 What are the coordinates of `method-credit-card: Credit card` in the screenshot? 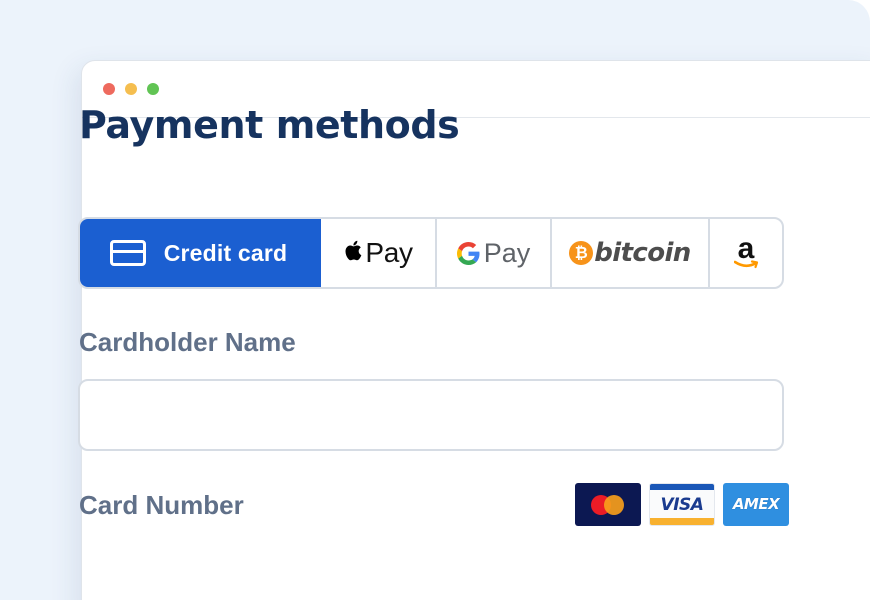 It's located at (200, 253).